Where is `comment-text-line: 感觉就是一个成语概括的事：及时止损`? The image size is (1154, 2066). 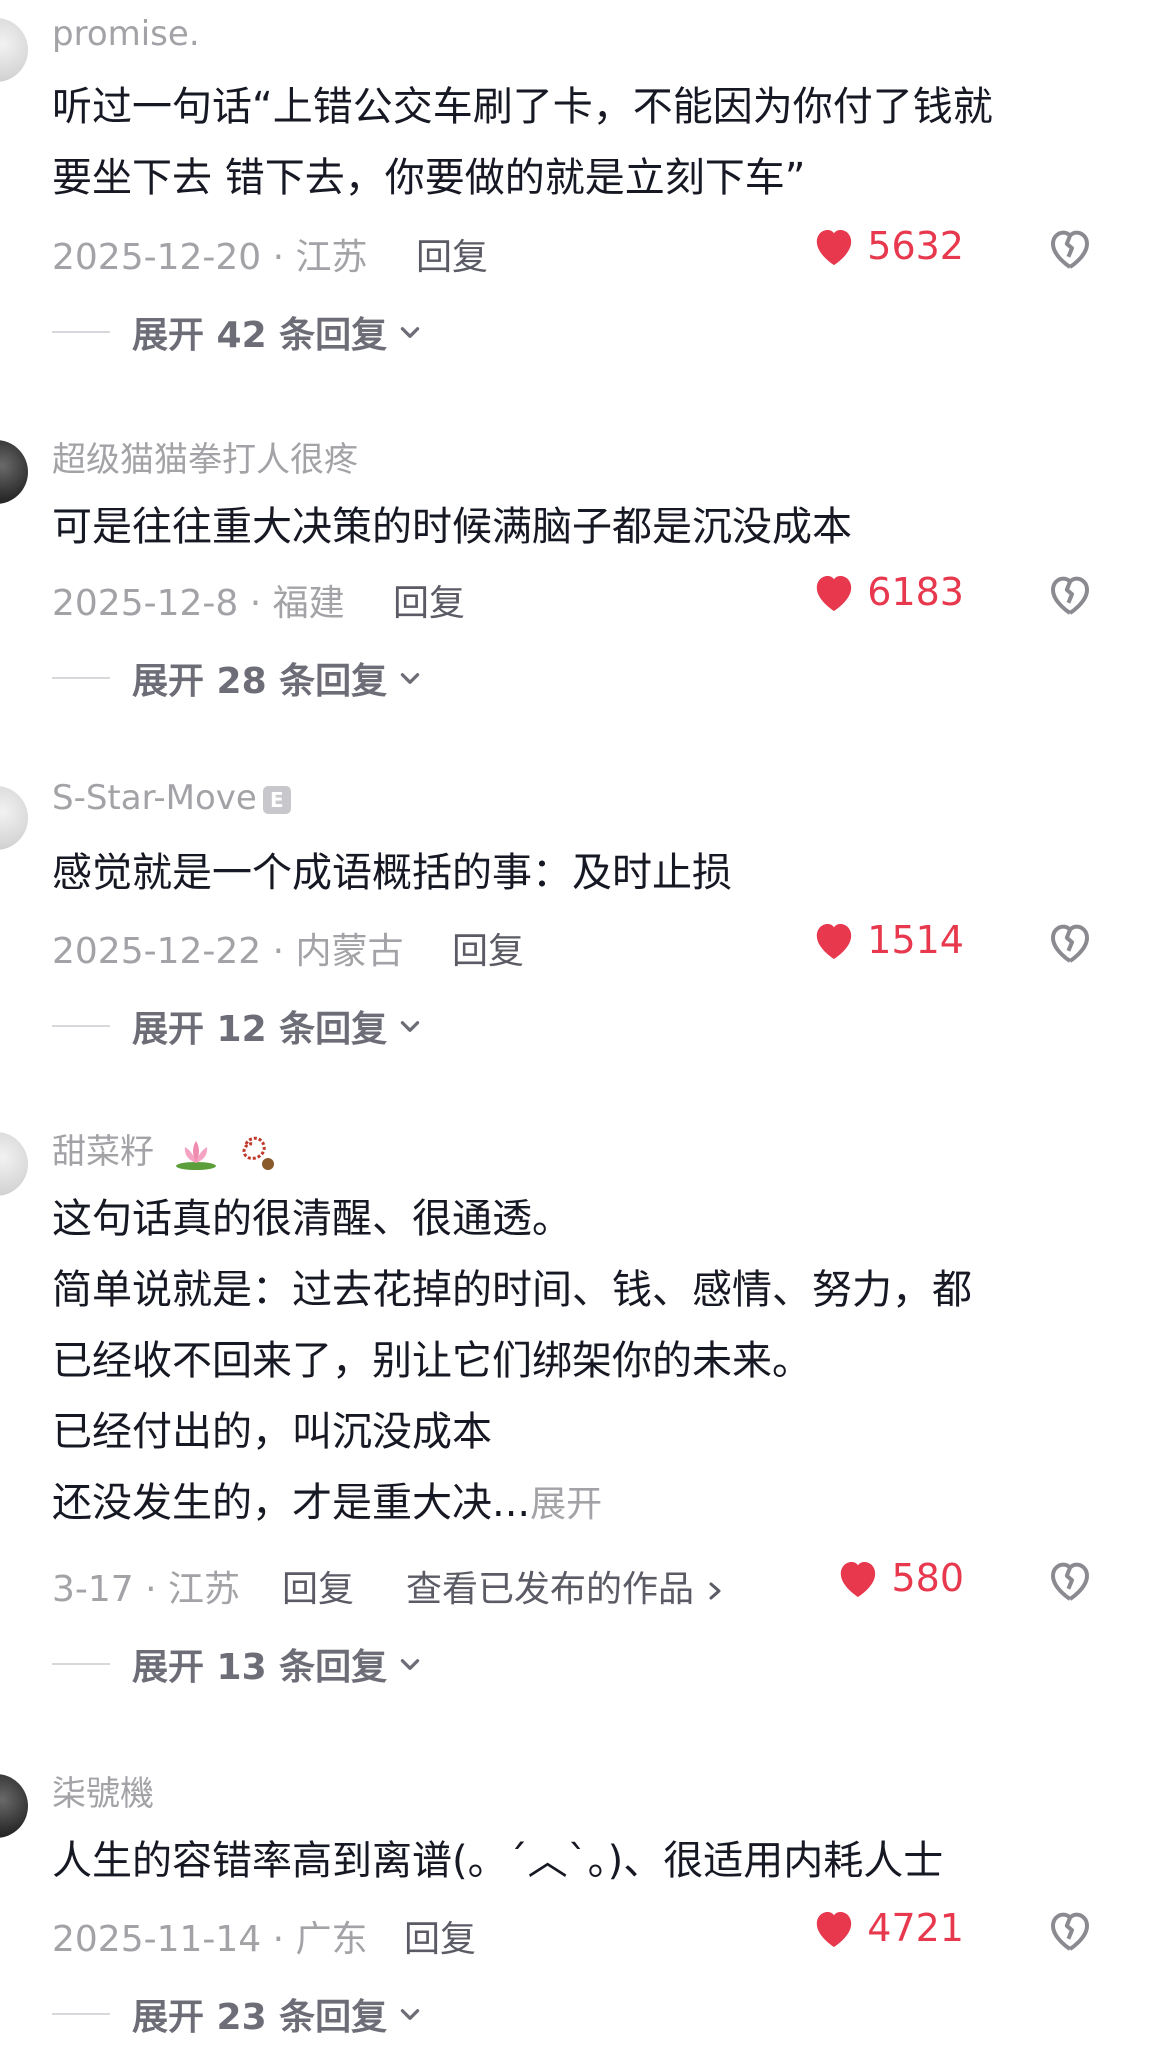 comment-text-line: 感觉就是一个成语概括的事：及时止损 is located at coordinates (392, 873).